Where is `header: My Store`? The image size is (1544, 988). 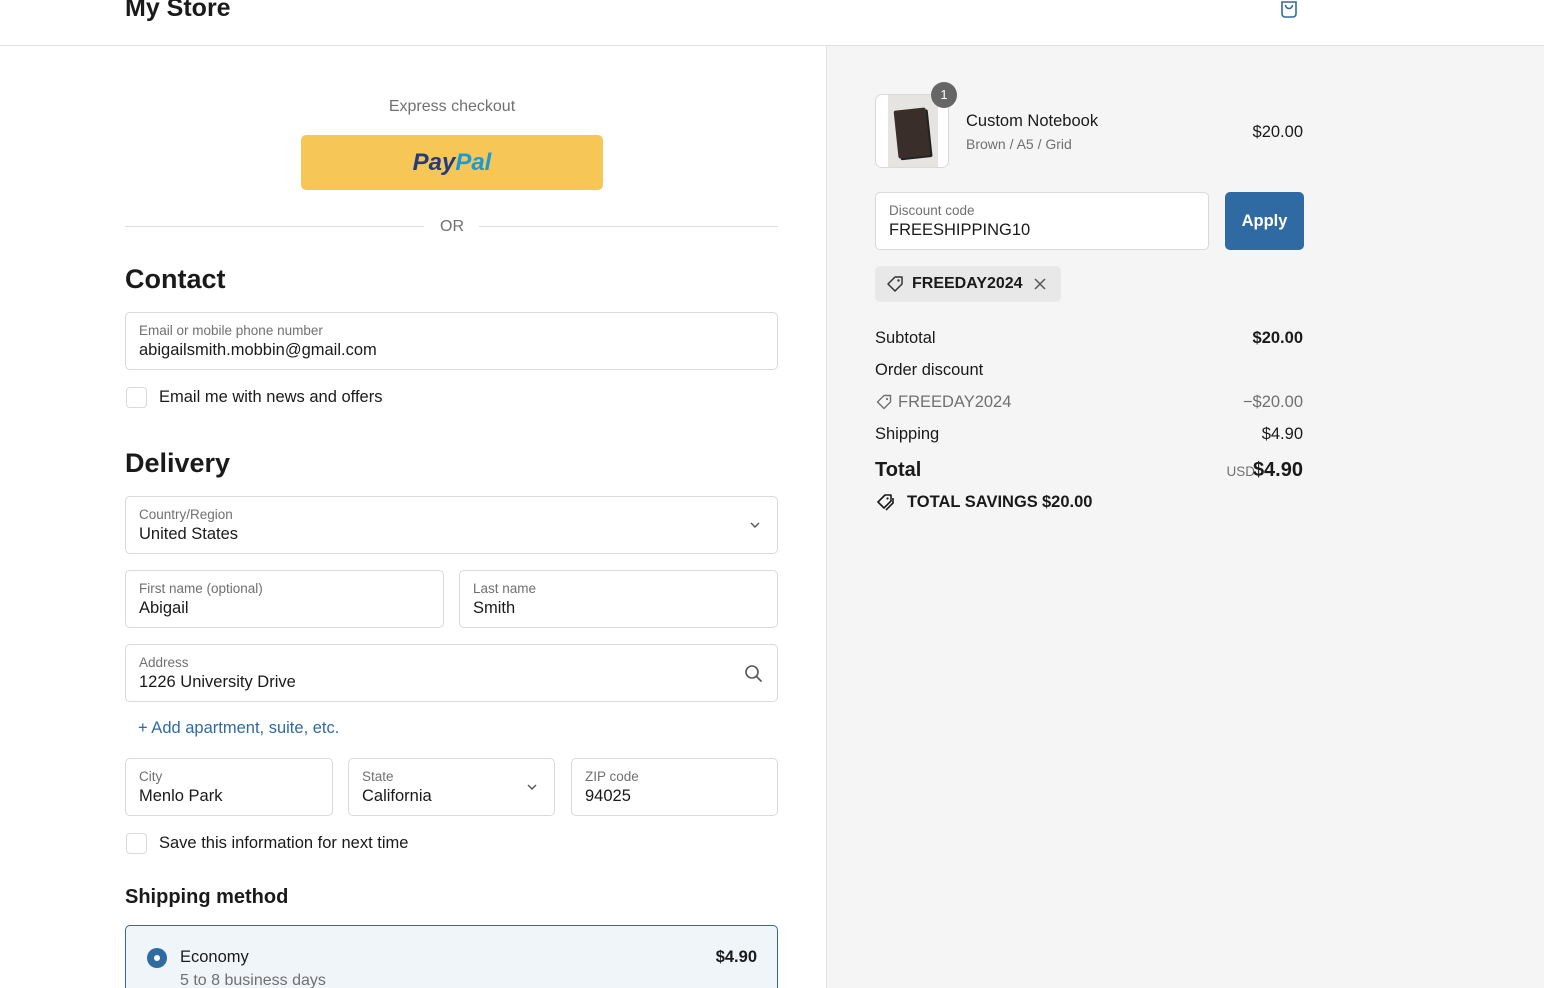
header: My Store is located at coordinates (772, 23).